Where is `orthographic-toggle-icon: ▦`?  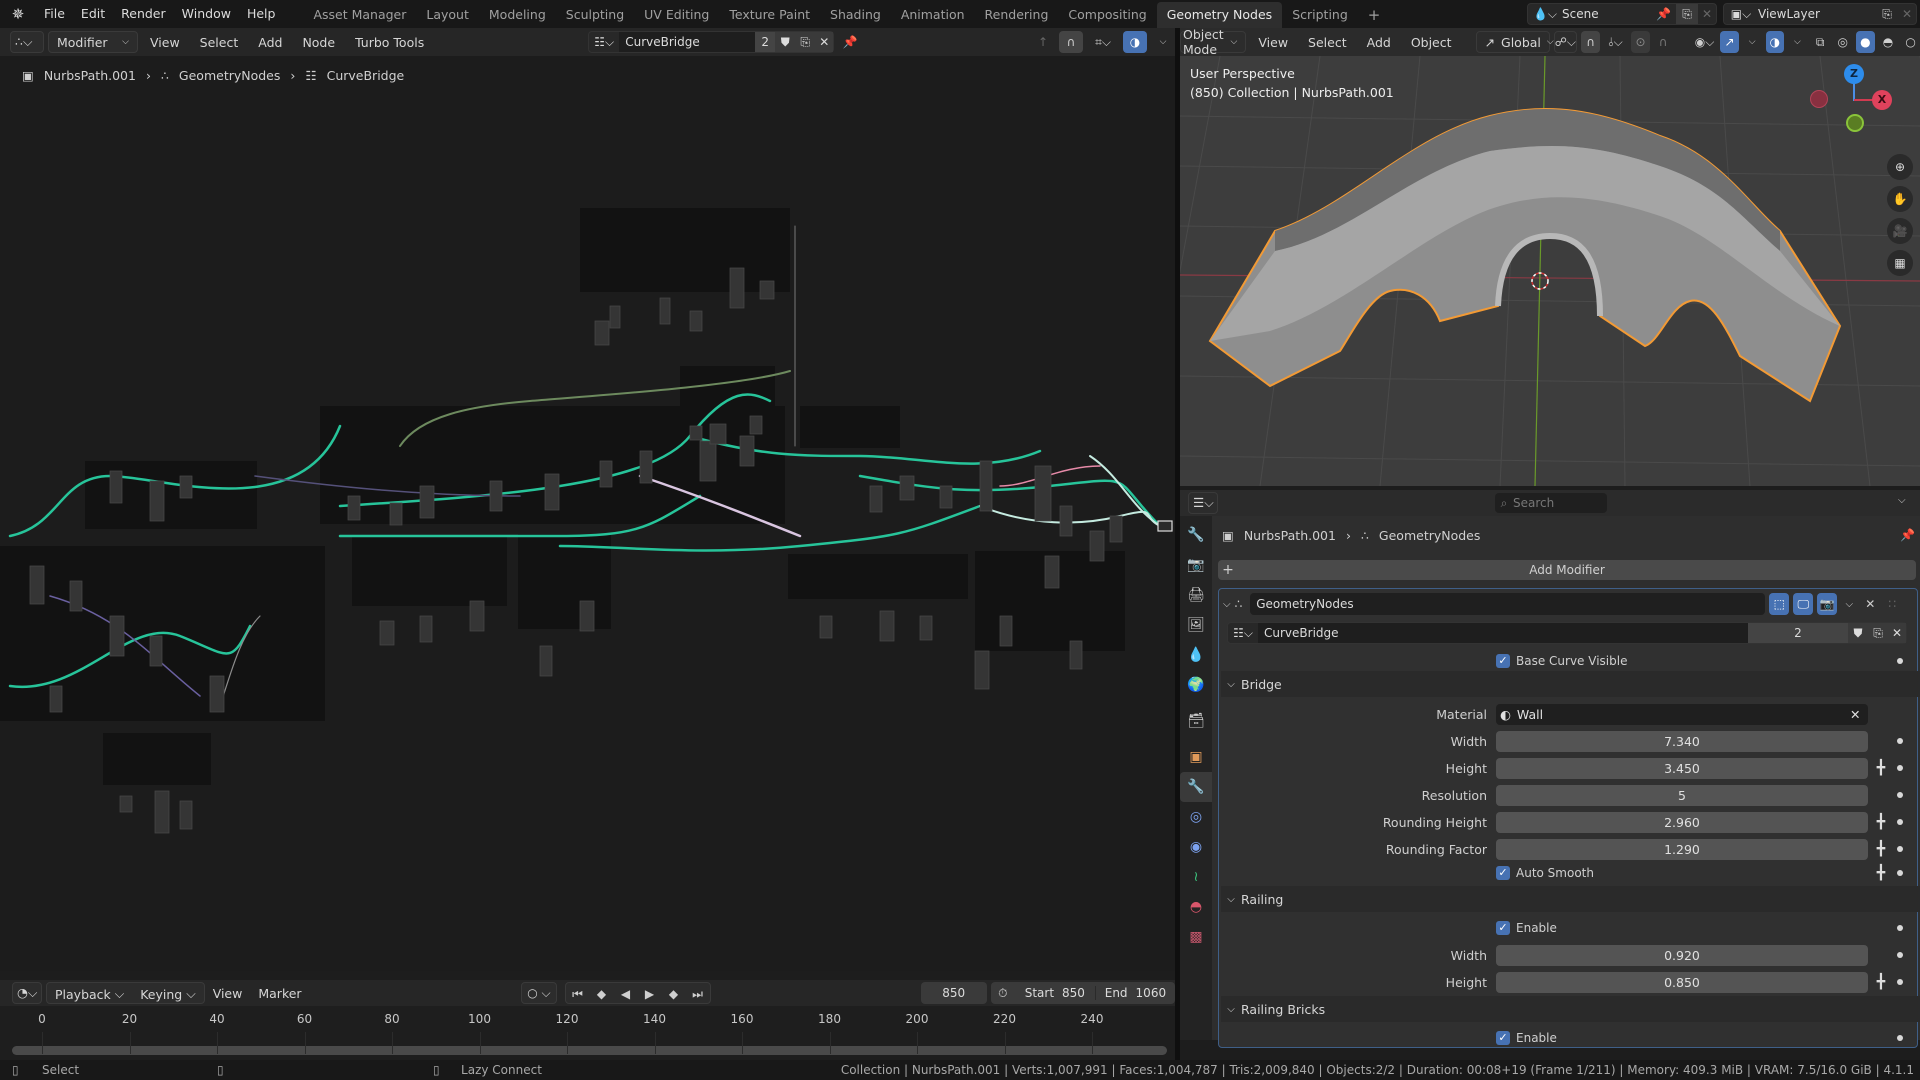
orthographic-toggle-icon: ▦ is located at coordinates (1900, 263).